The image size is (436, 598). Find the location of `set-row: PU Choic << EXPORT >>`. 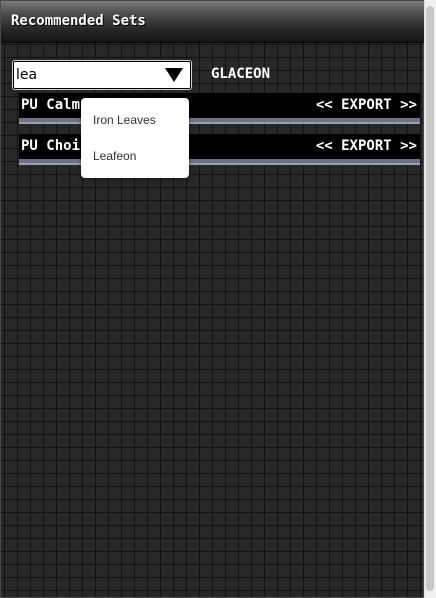

set-row: PU Choic << EXPORT >> is located at coordinates (219, 149).